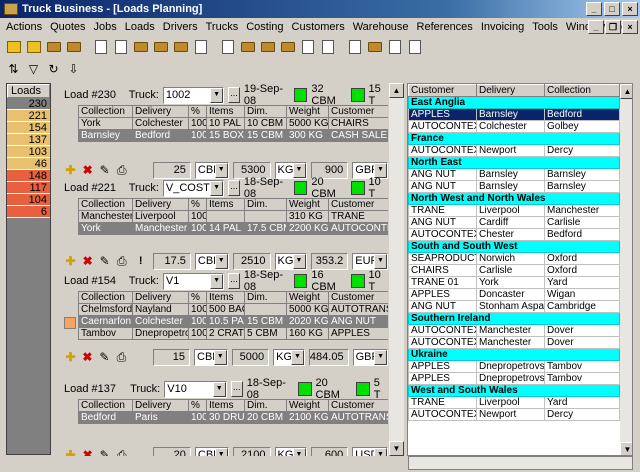  Describe the element at coordinates (180, 27) in the screenshot. I see `menu-drivers: Drivers` at that location.